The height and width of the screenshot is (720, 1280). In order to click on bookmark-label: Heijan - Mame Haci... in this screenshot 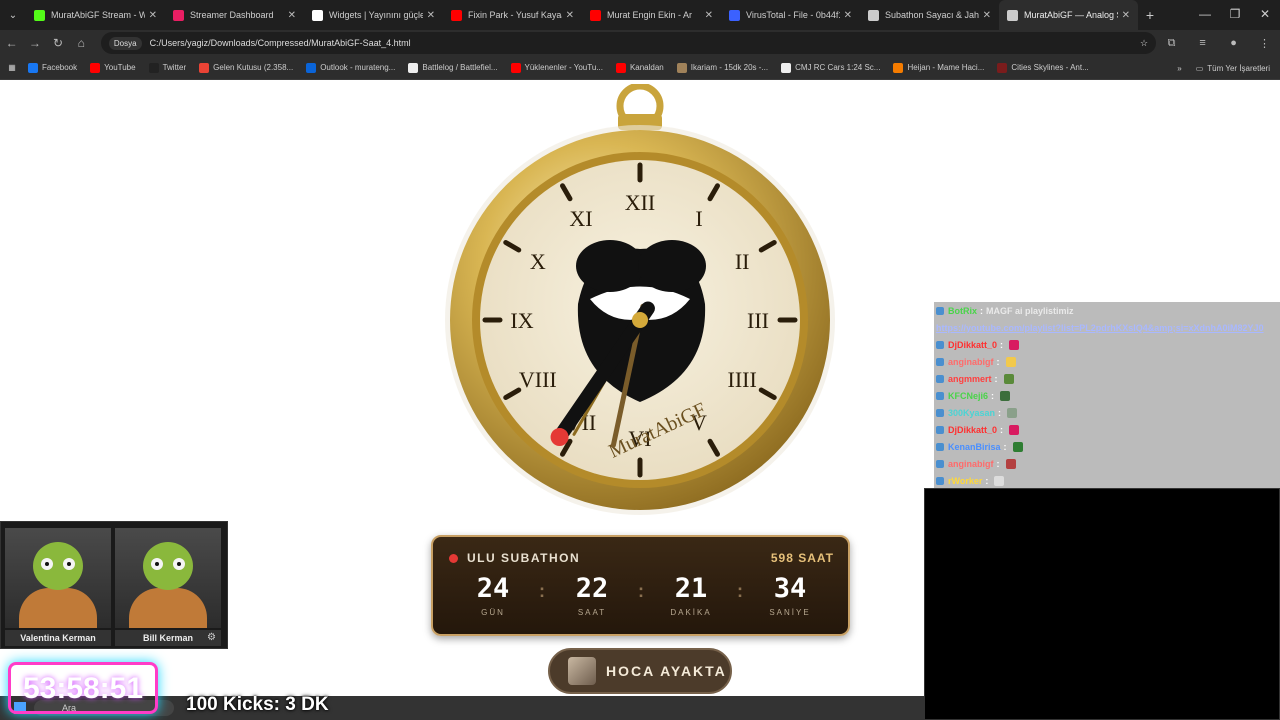, I will do `click(946, 67)`.